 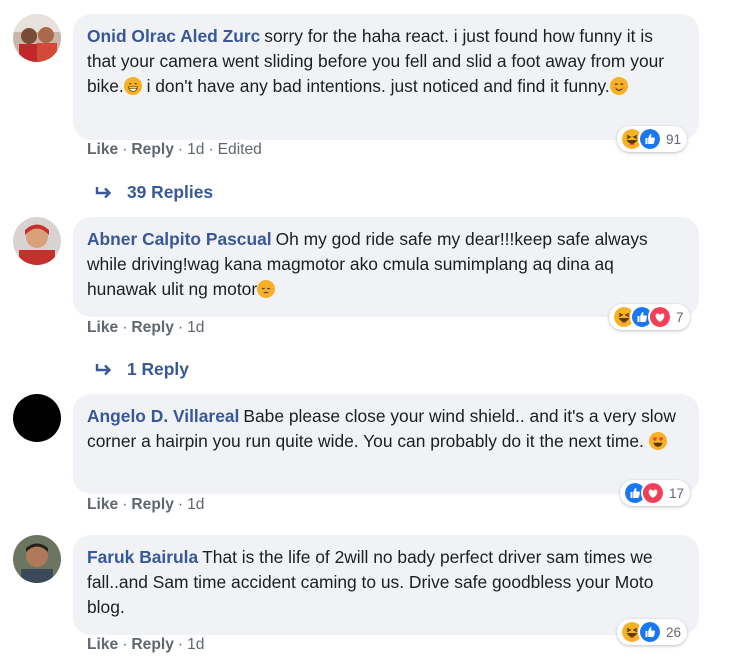 I want to click on reaction-summary: 7, so click(x=649, y=317).